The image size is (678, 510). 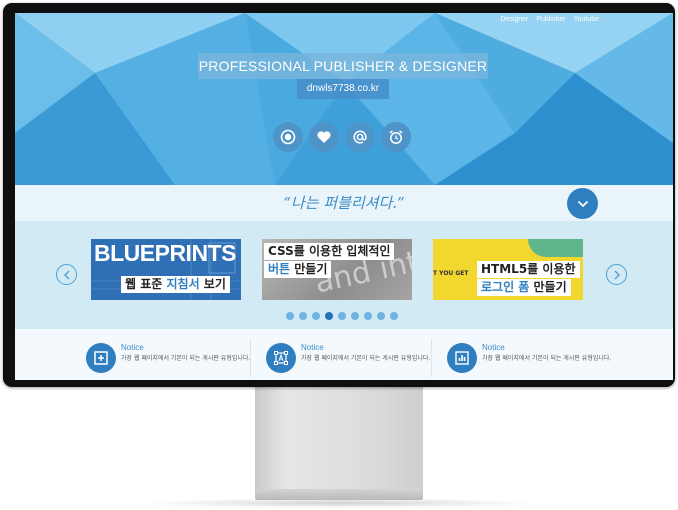 What do you see at coordinates (343, 89) in the screenshot?
I see `hero-domain: dnwls7738.co.kr` at bounding box center [343, 89].